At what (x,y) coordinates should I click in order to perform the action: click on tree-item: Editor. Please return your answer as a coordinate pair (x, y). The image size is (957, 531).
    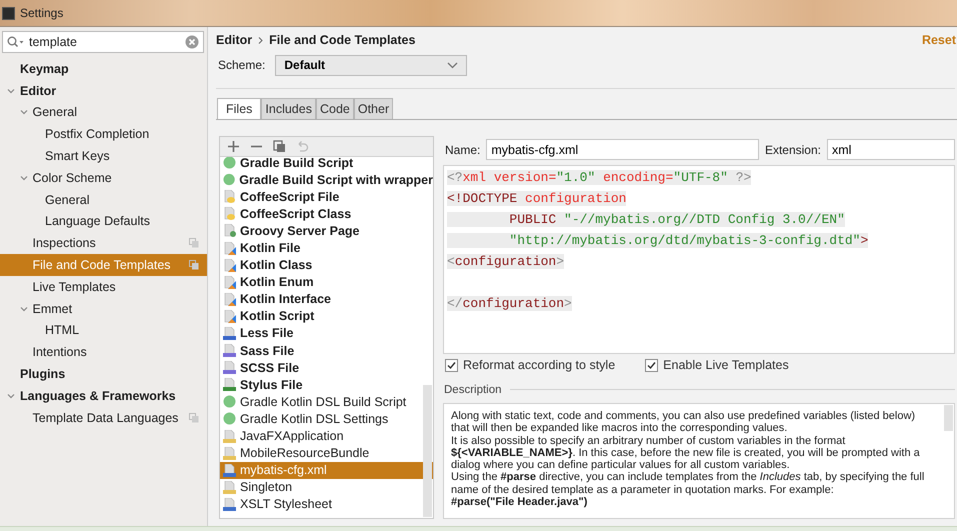
    Looking at the image, I should click on (103, 91).